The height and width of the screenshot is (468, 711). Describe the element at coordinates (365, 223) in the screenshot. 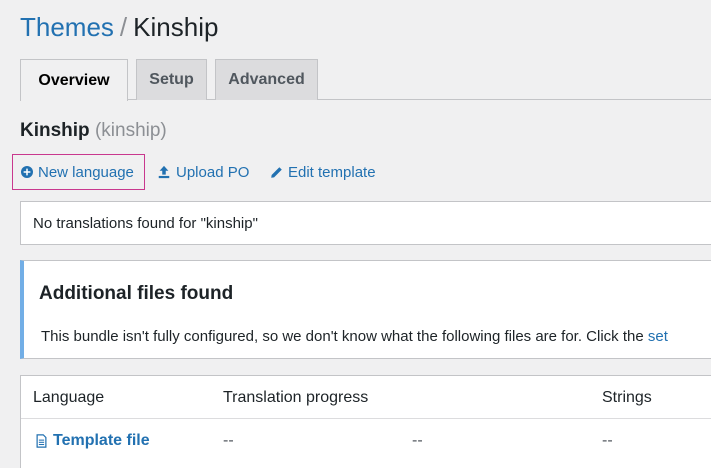

I see `no-translations-notice: No translations found for "kinship"` at that location.